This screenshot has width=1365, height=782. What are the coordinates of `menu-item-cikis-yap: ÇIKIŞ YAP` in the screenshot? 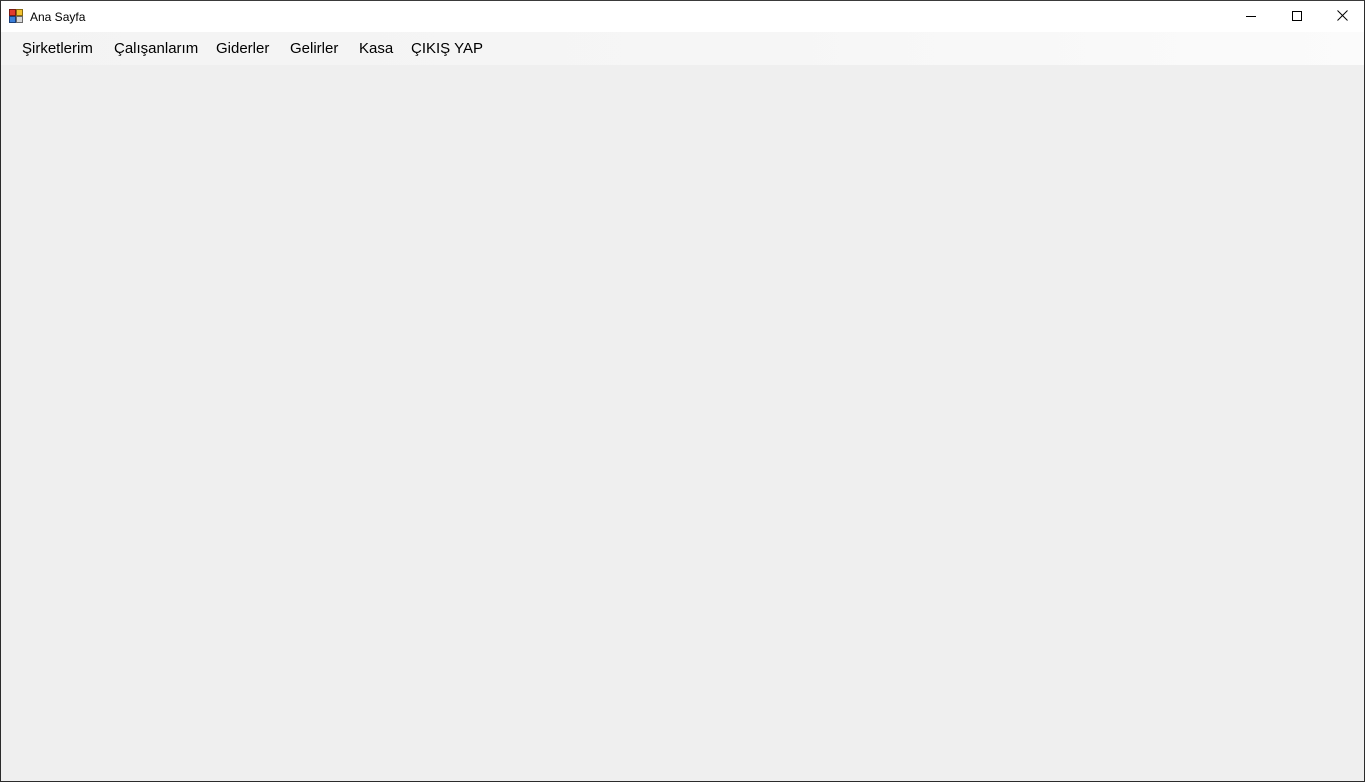 It's located at (447, 48).